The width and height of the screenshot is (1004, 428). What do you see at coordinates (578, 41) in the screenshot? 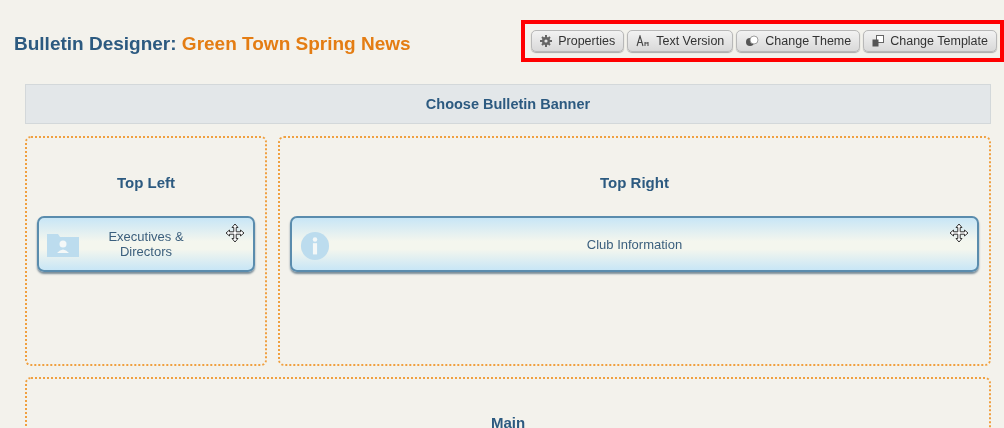
I see `properties-button: Properties` at bounding box center [578, 41].